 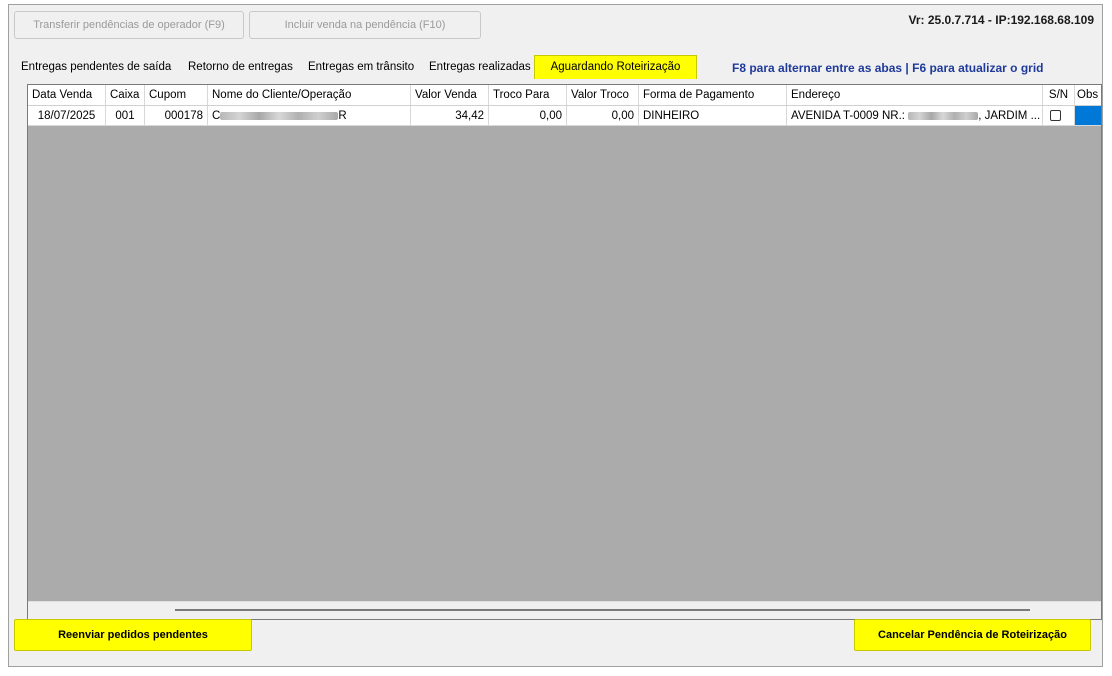 What do you see at coordinates (342, 116) in the screenshot?
I see `nome-suffix: R` at bounding box center [342, 116].